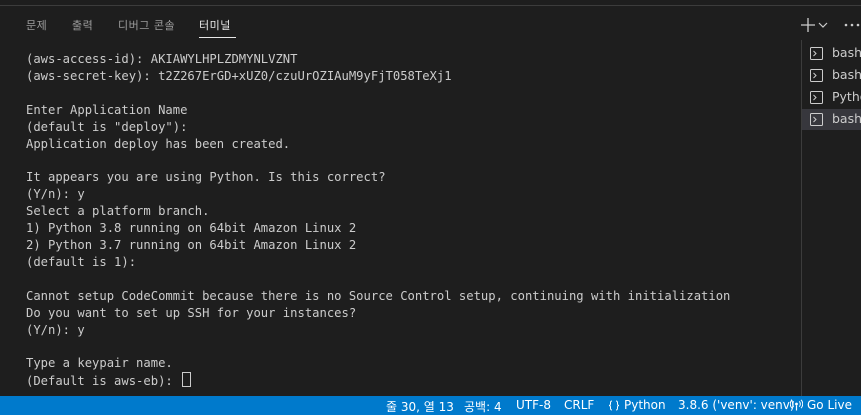 The width and height of the screenshot is (861, 415). I want to click on terminal-line: (aws-access-id): AKIAWYLHPLZDMYNLVZNT, so click(162, 59).